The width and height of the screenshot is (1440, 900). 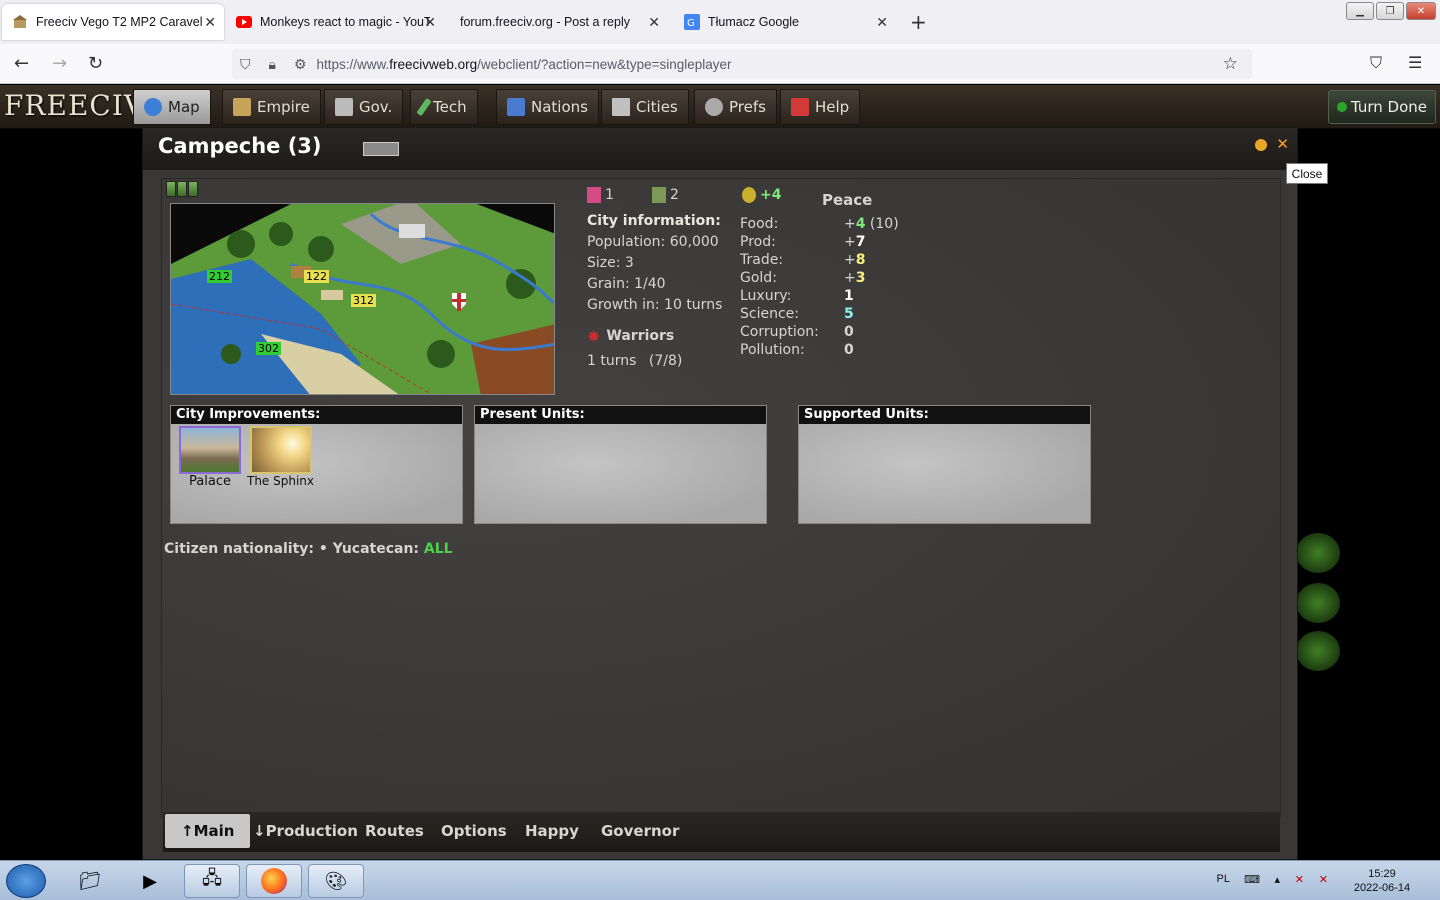 What do you see at coordinates (654, 336) in the screenshot?
I see `production-unit: ✸ Warriors` at bounding box center [654, 336].